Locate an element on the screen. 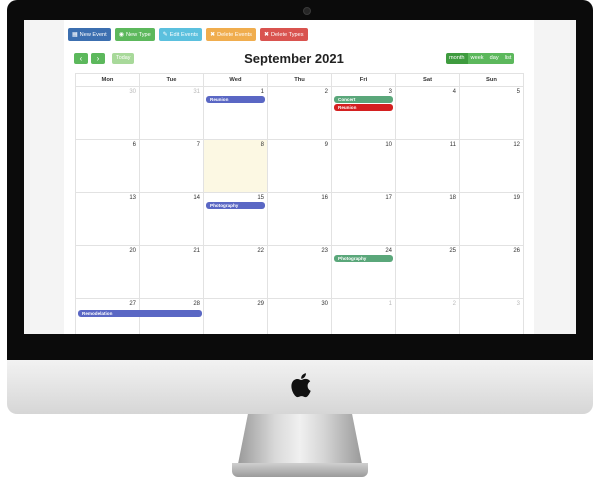  view-month-button: month is located at coordinates (457, 58).